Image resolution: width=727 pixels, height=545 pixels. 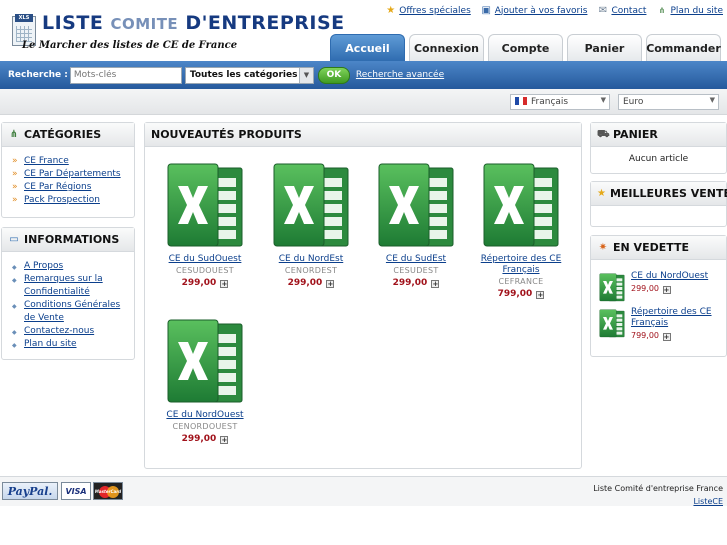 I want to click on product-name: CE du SudOuest, so click(x=205, y=259).